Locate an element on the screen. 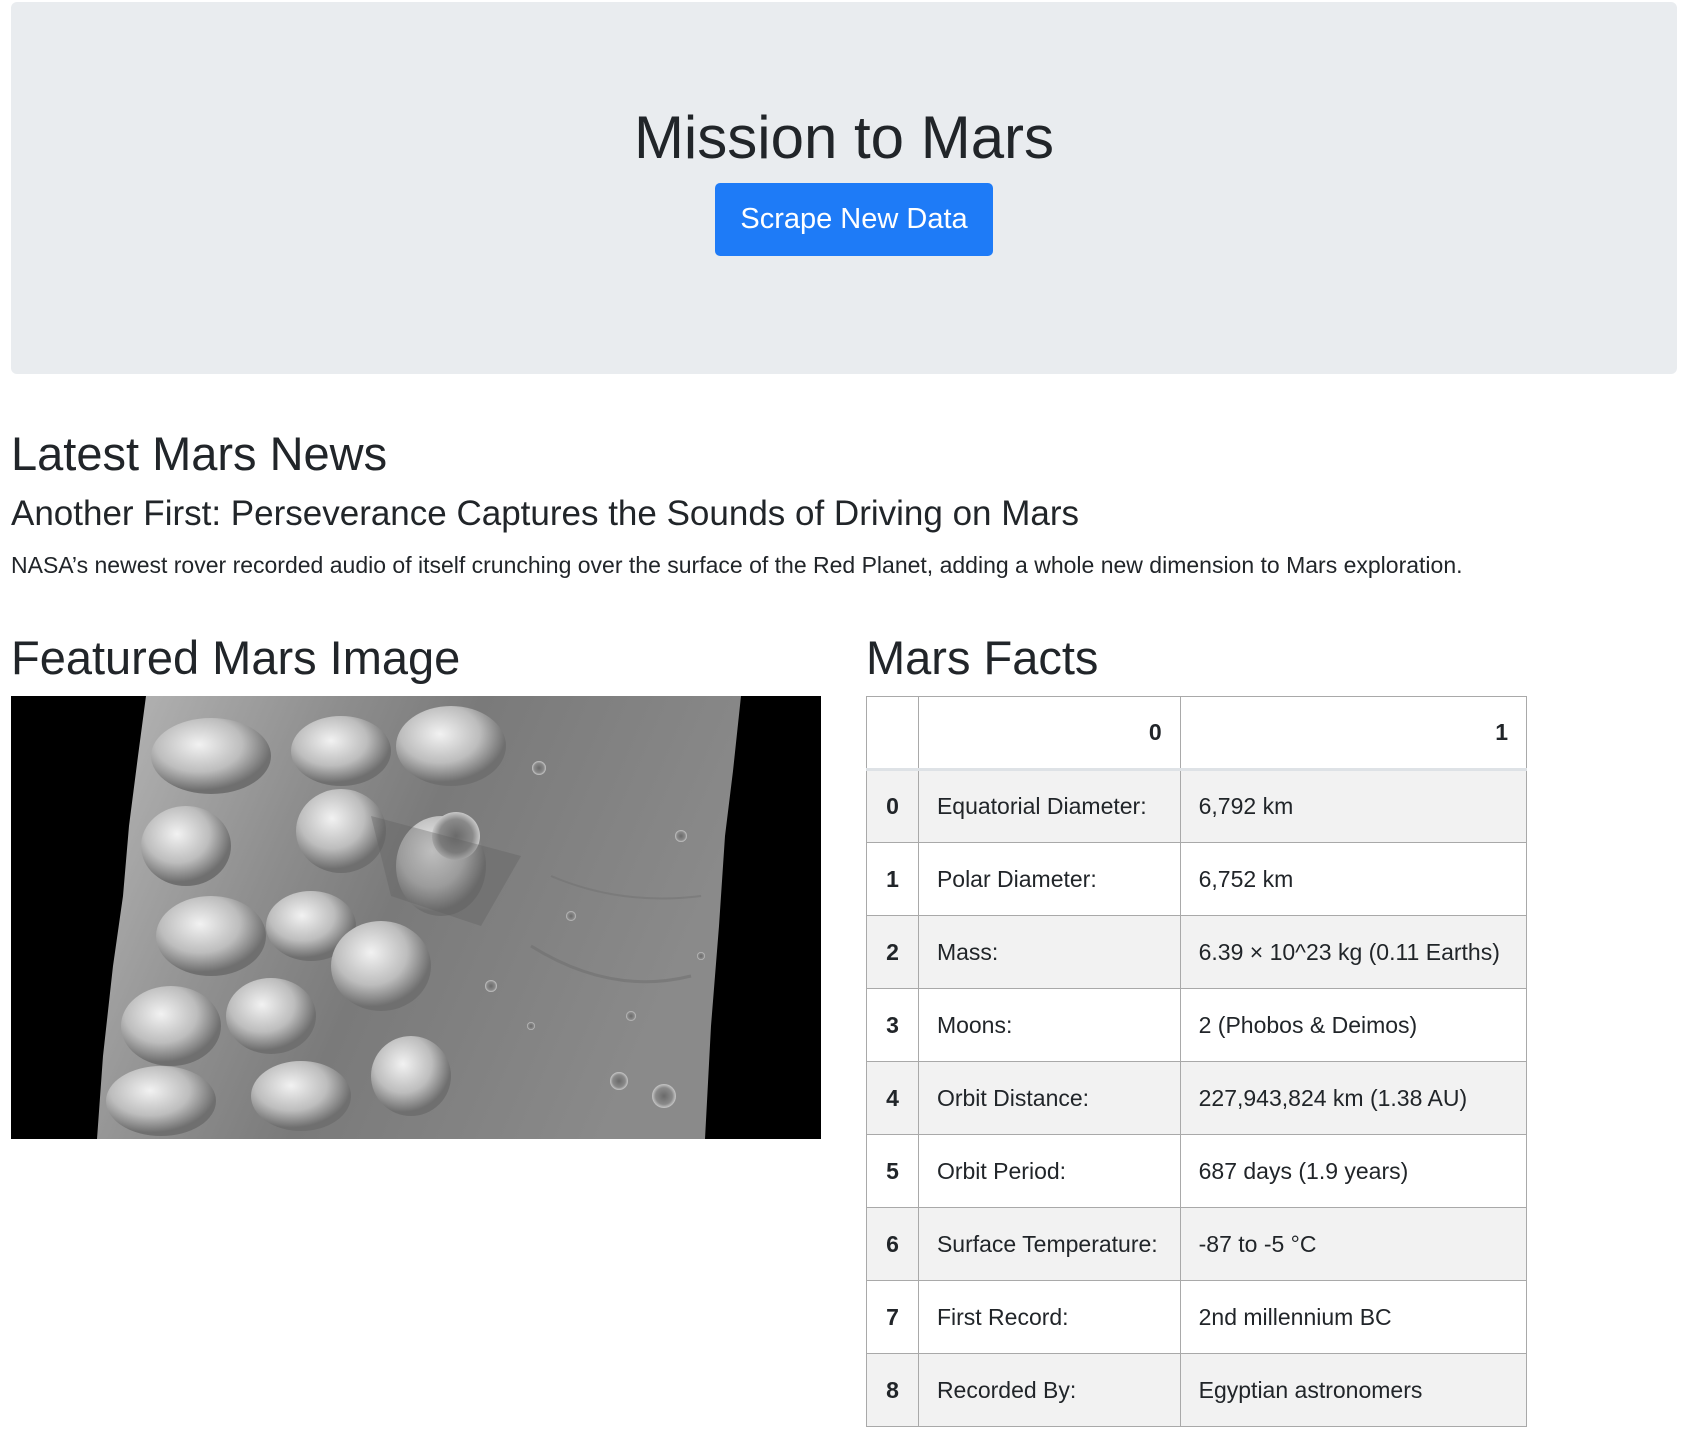 The width and height of the screenshot is (1688, 1444). table-row: 8 Recorded By: Egyptian astronomers is located at coordinates (1197, 1390).